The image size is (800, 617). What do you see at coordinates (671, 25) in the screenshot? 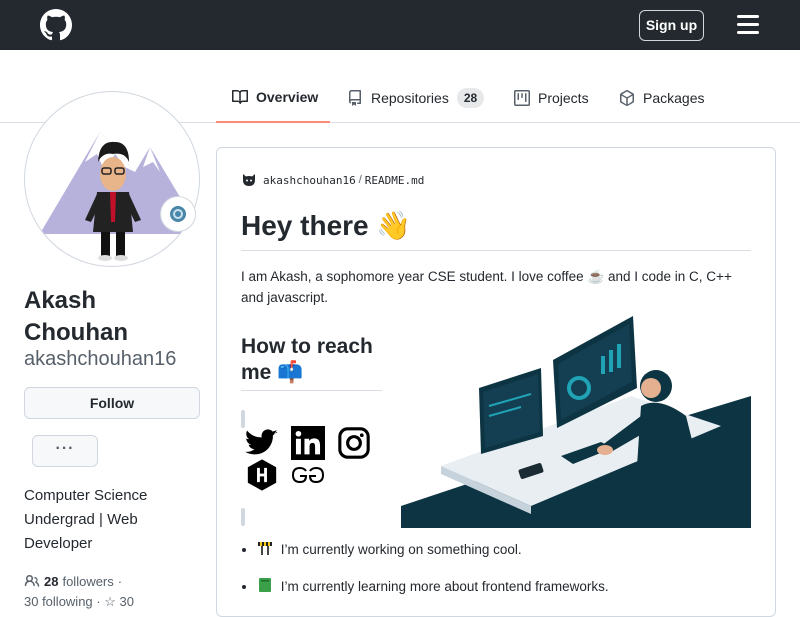
I see `signup-button: Sign up` at bounding box center [671, 25].